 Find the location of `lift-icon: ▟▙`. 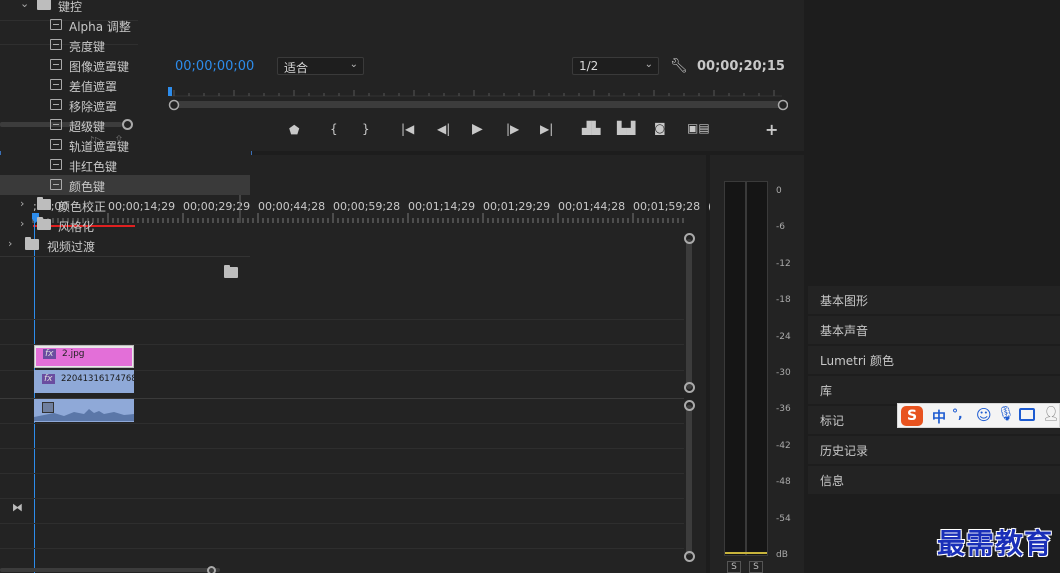

lift-icon: ▟▙ is located at coordinates (591, 128).